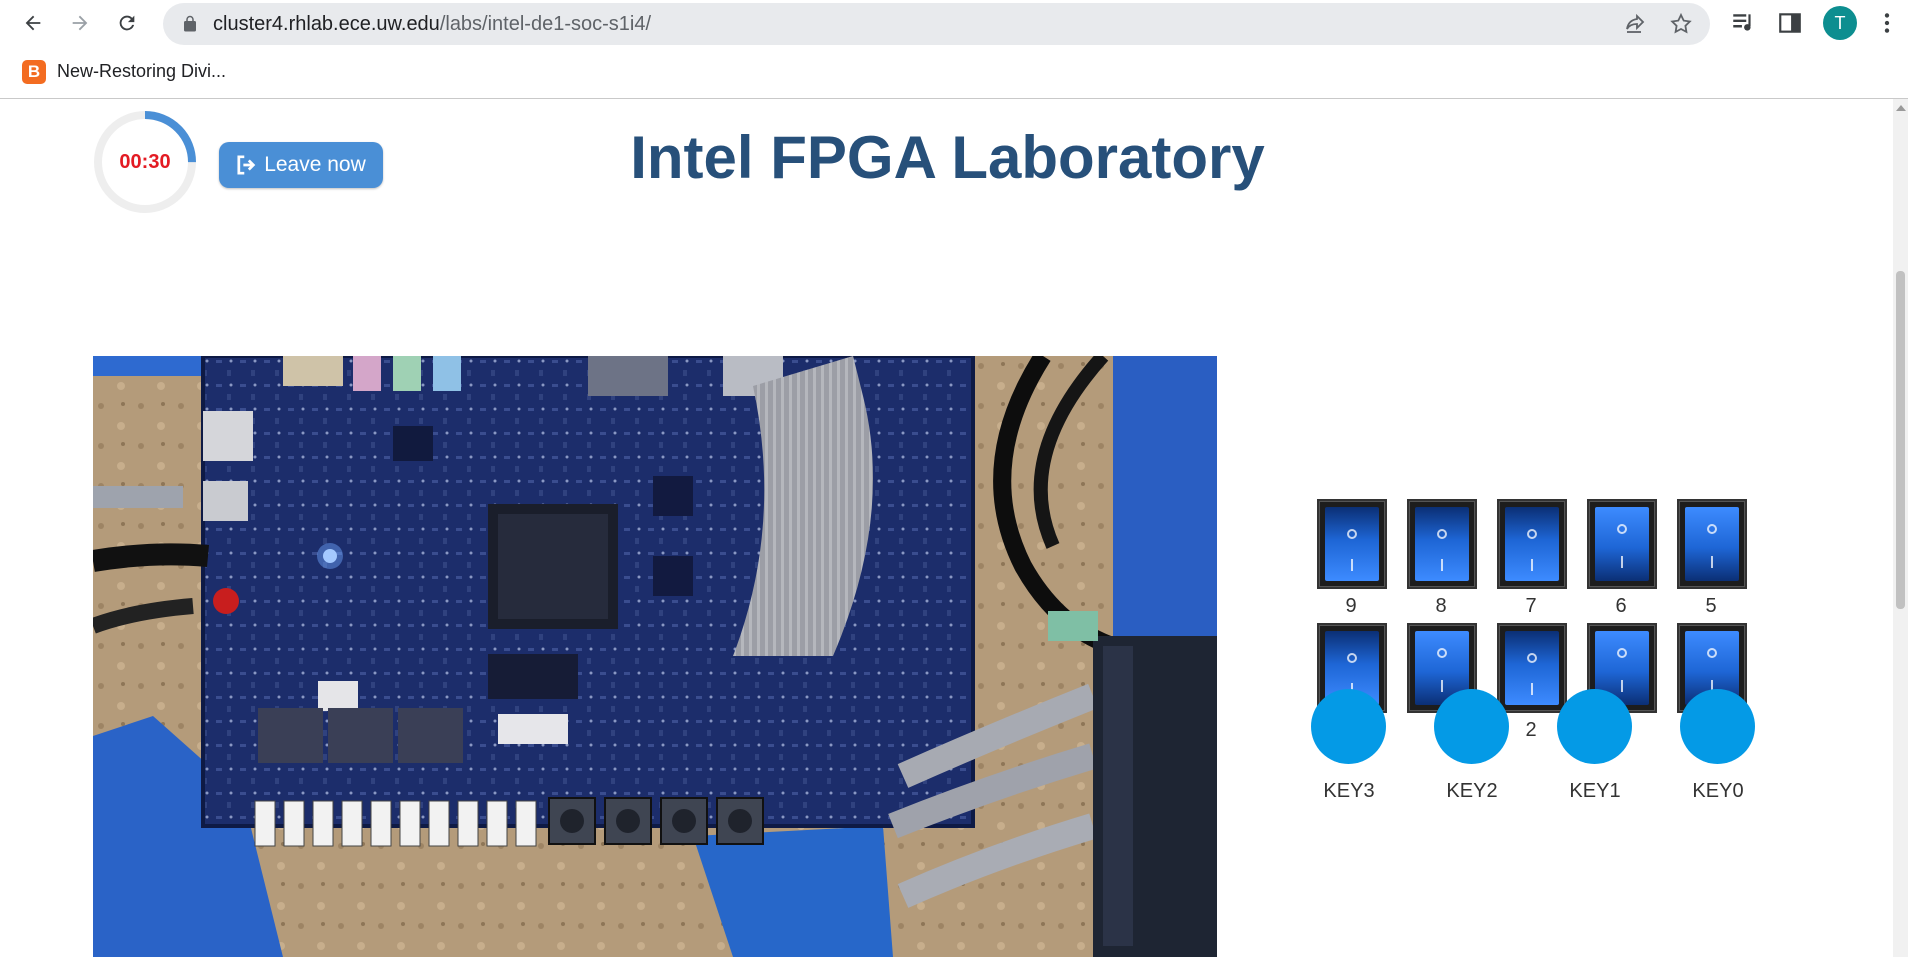  What do you see at coordinates (1441, 606) in the screenshot?
I see `switch-label-8: 8` at bounding box center [1441, 606].